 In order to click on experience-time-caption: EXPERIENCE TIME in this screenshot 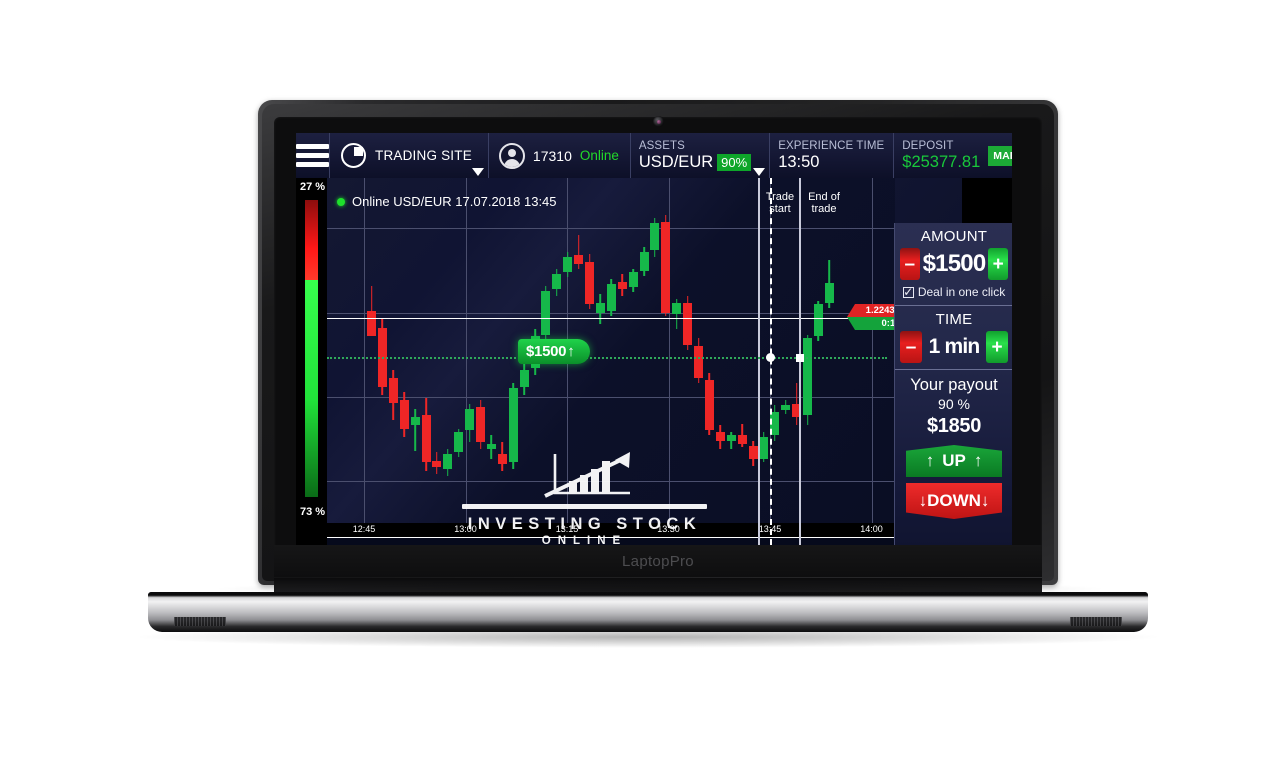, I will do `click(831, 146)`.